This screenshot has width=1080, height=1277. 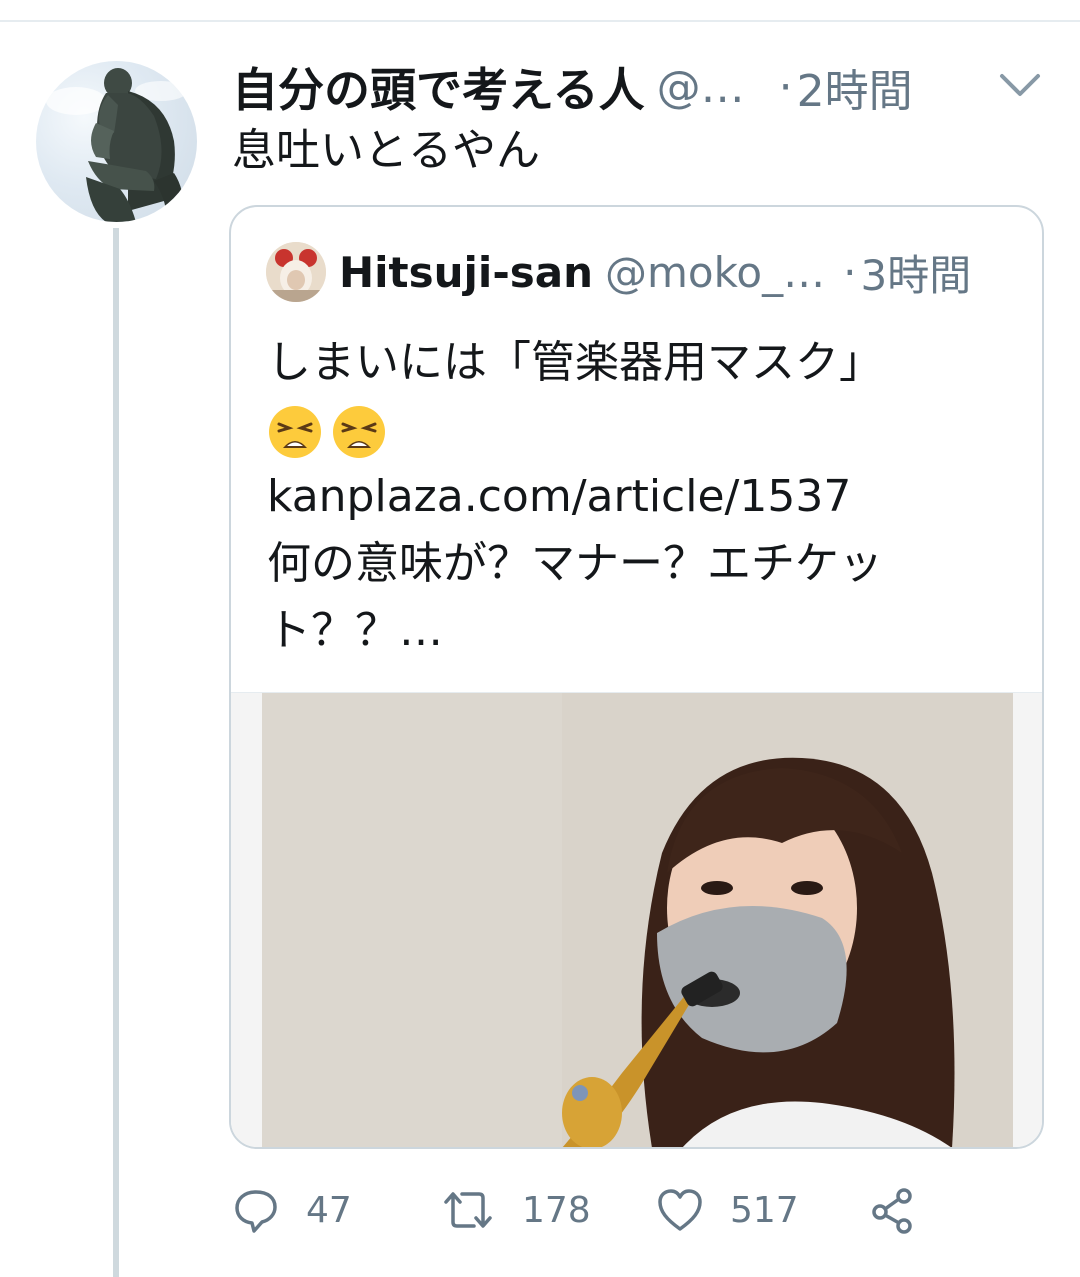 What do you see at coordinates (556, 1210) in the screenshot?
I see `retweet-count: 178` at bounding box center [556, 1210].